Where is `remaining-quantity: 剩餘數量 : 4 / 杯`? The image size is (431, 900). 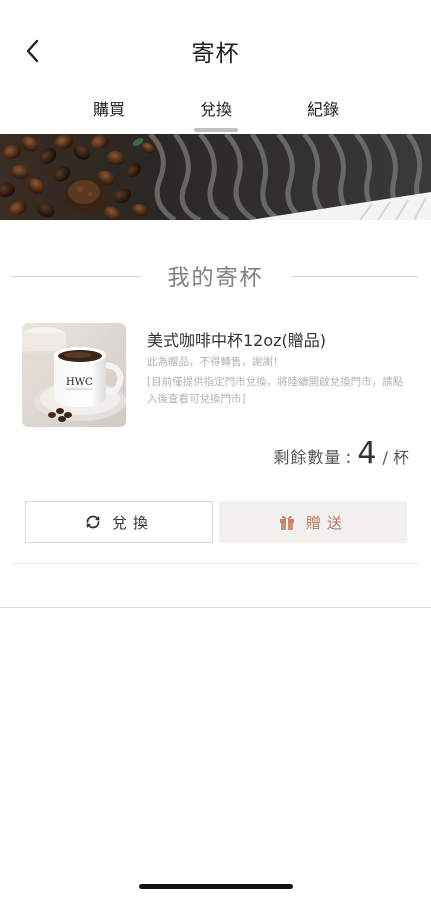 remaining-quantity: 剩餘數量 : 4 / 杯 is located at coordinates (341, 454).